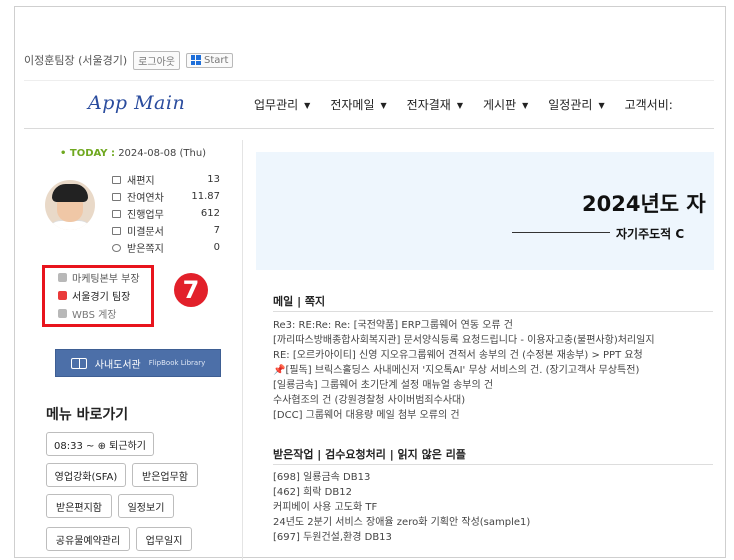  What do you see at coordinates (164, 539) in the screenshot?
I see `shortcut-worklog: 업무일지` at bounding box center [164, 539].